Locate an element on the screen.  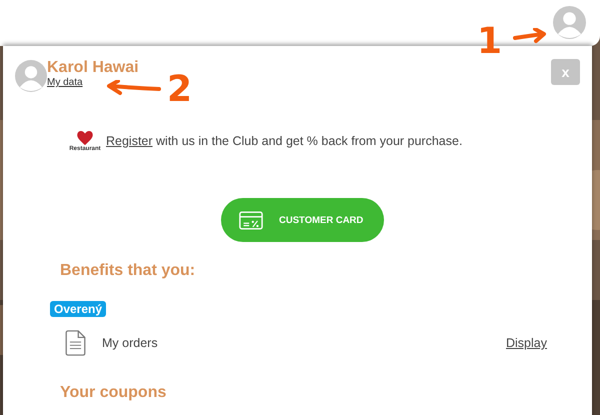
club-message: Register with us in the Club and get % back from your purchase. is located at coordinates (284, 141).